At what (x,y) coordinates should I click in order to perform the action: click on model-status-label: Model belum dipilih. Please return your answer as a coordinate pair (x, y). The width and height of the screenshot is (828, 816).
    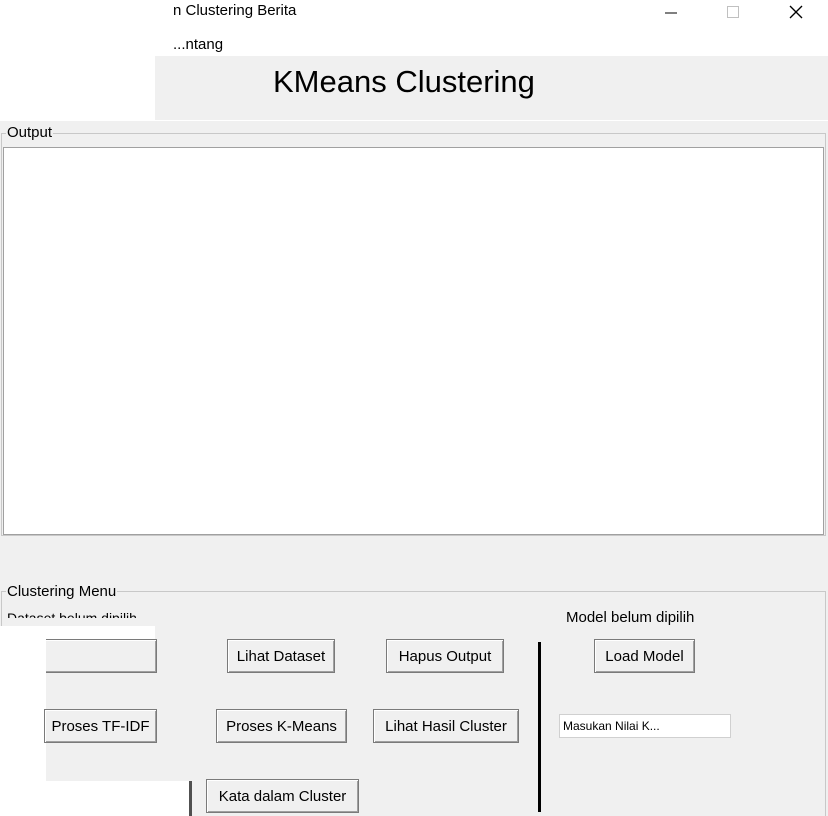
    Looking at the image, I should click on (630, 617).